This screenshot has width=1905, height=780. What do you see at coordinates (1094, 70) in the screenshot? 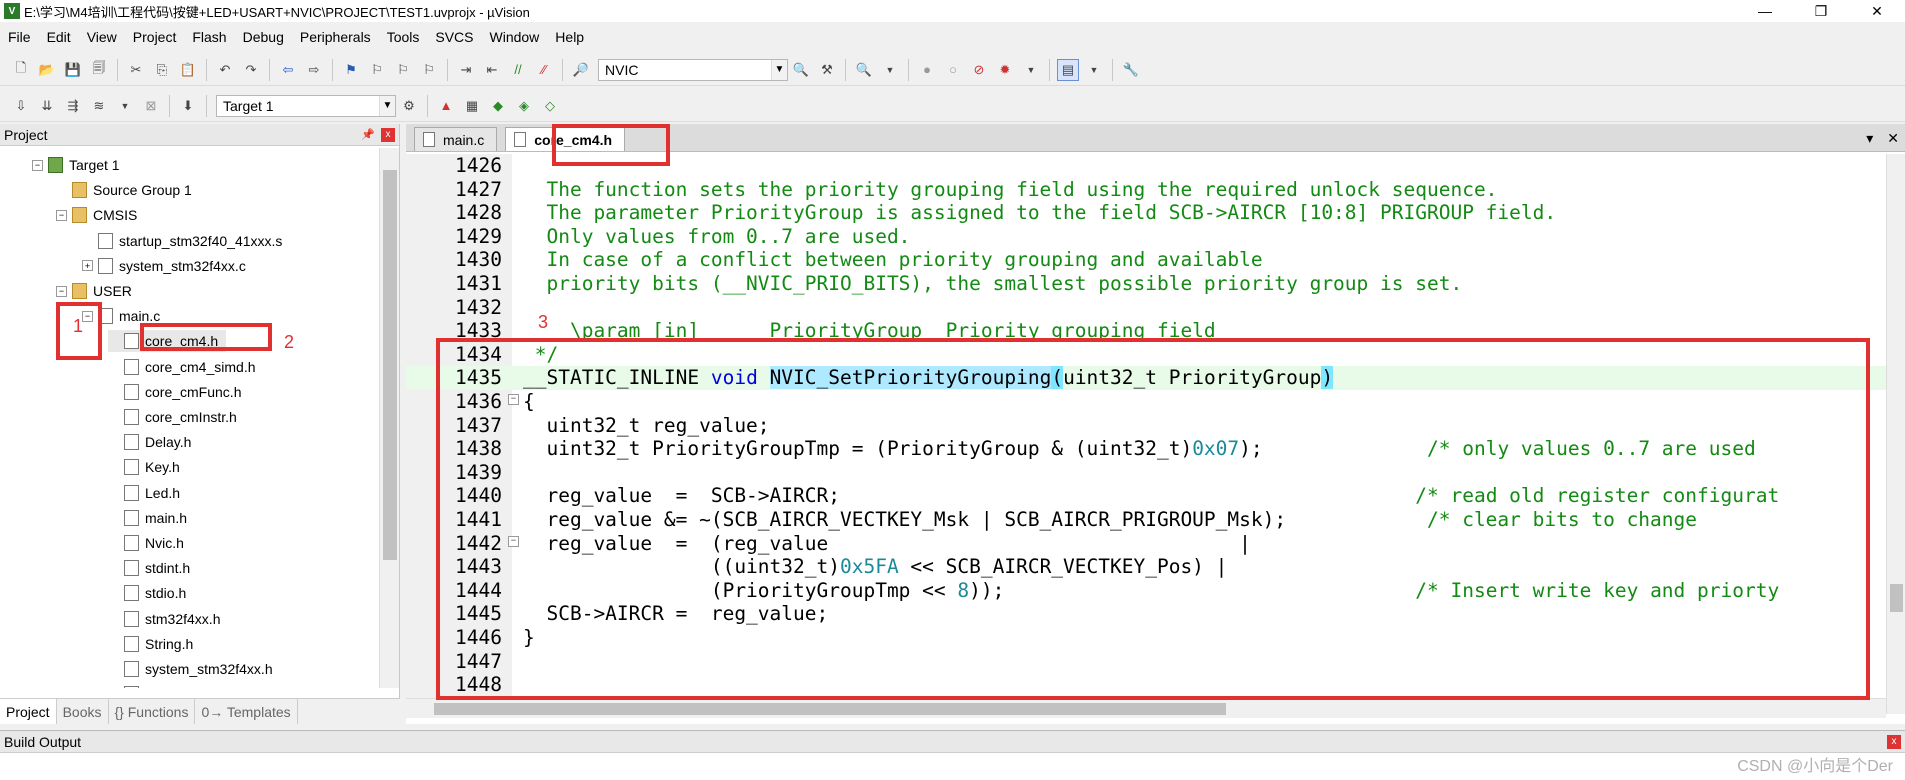
I see `window-layout-dropdown-icon: ▼` at bounding box center [1094, 70].